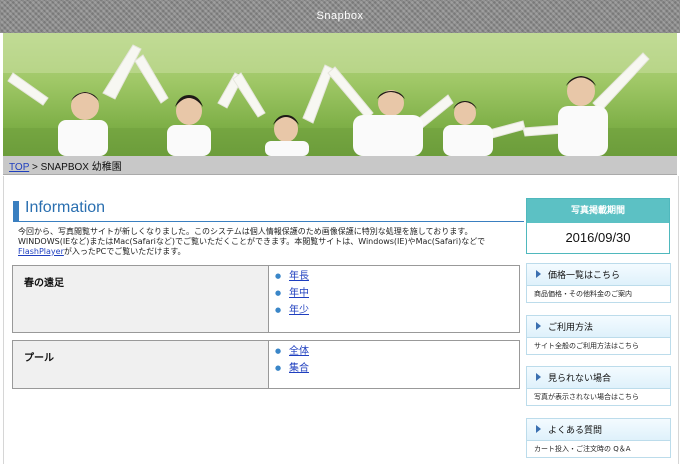  I want to click on flashplayer-link: FlashPlayer, so click(41, 251).